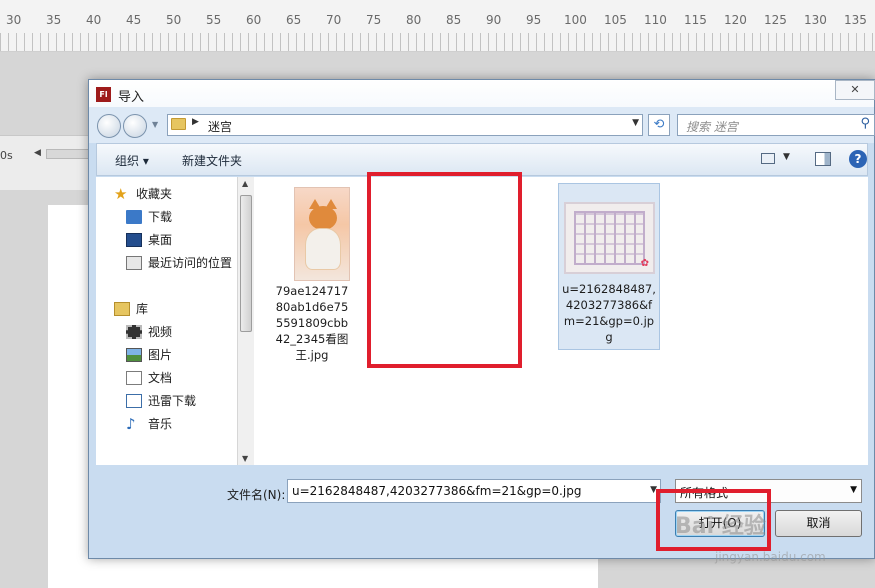 The image size is (875, 588). I want to click on video-icon, so click(134, 332).